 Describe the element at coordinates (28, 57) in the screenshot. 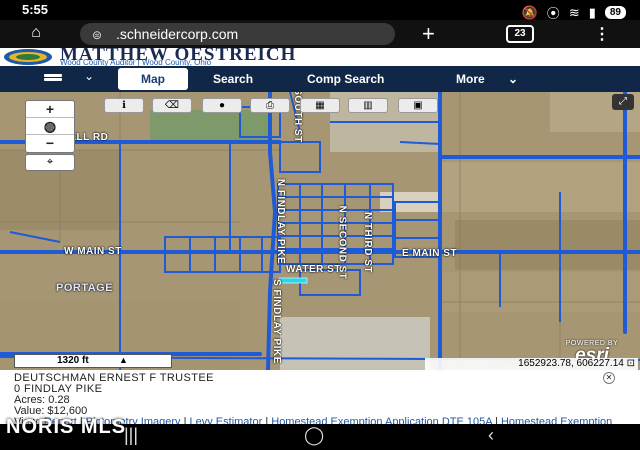

I see `county-seal-icon` at that location.